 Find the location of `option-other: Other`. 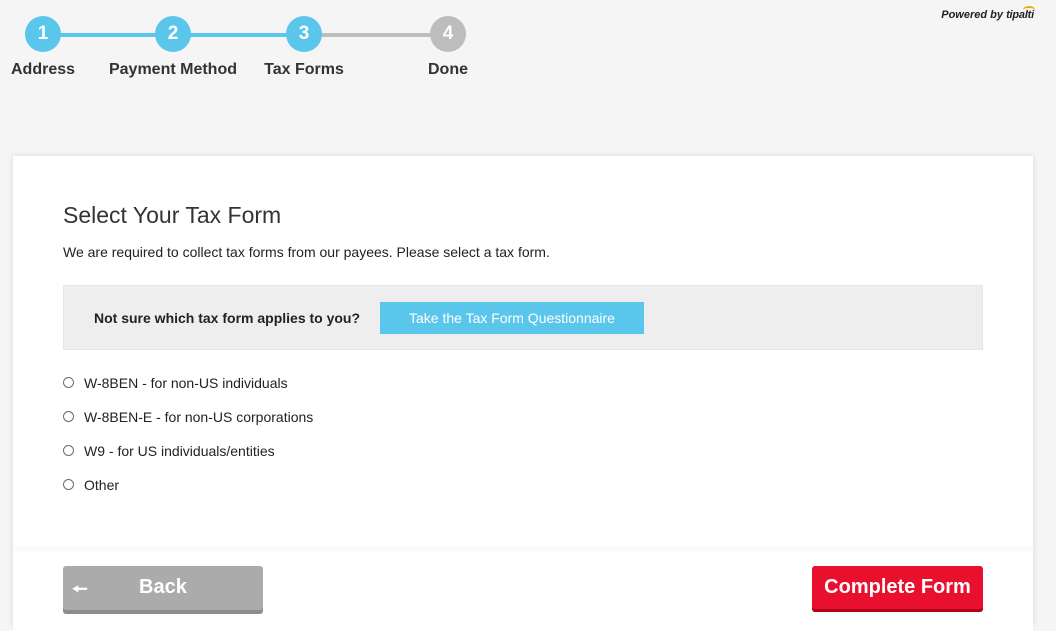

option-other: Other is located at coordinates (188, 485).